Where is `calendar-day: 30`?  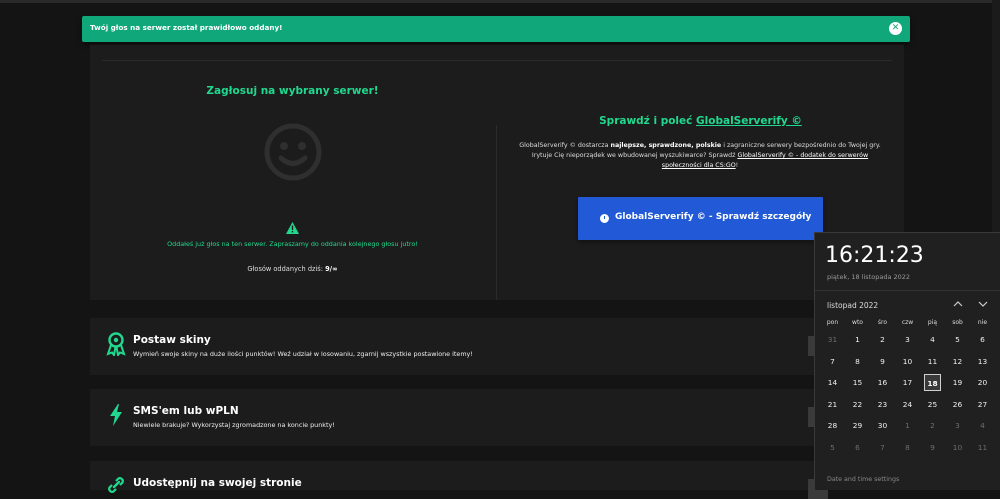
calendar-day: 30 is located at coordinates (882, 425).